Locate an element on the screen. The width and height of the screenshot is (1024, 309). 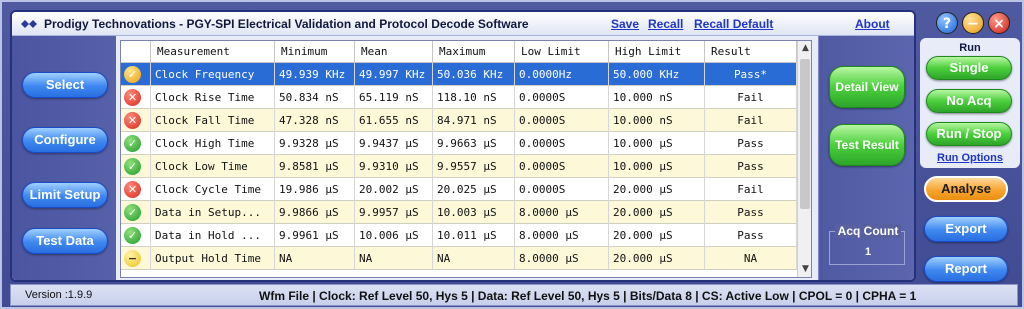
mean-cell: 61.655 nS is located at coordinates (394, 120).